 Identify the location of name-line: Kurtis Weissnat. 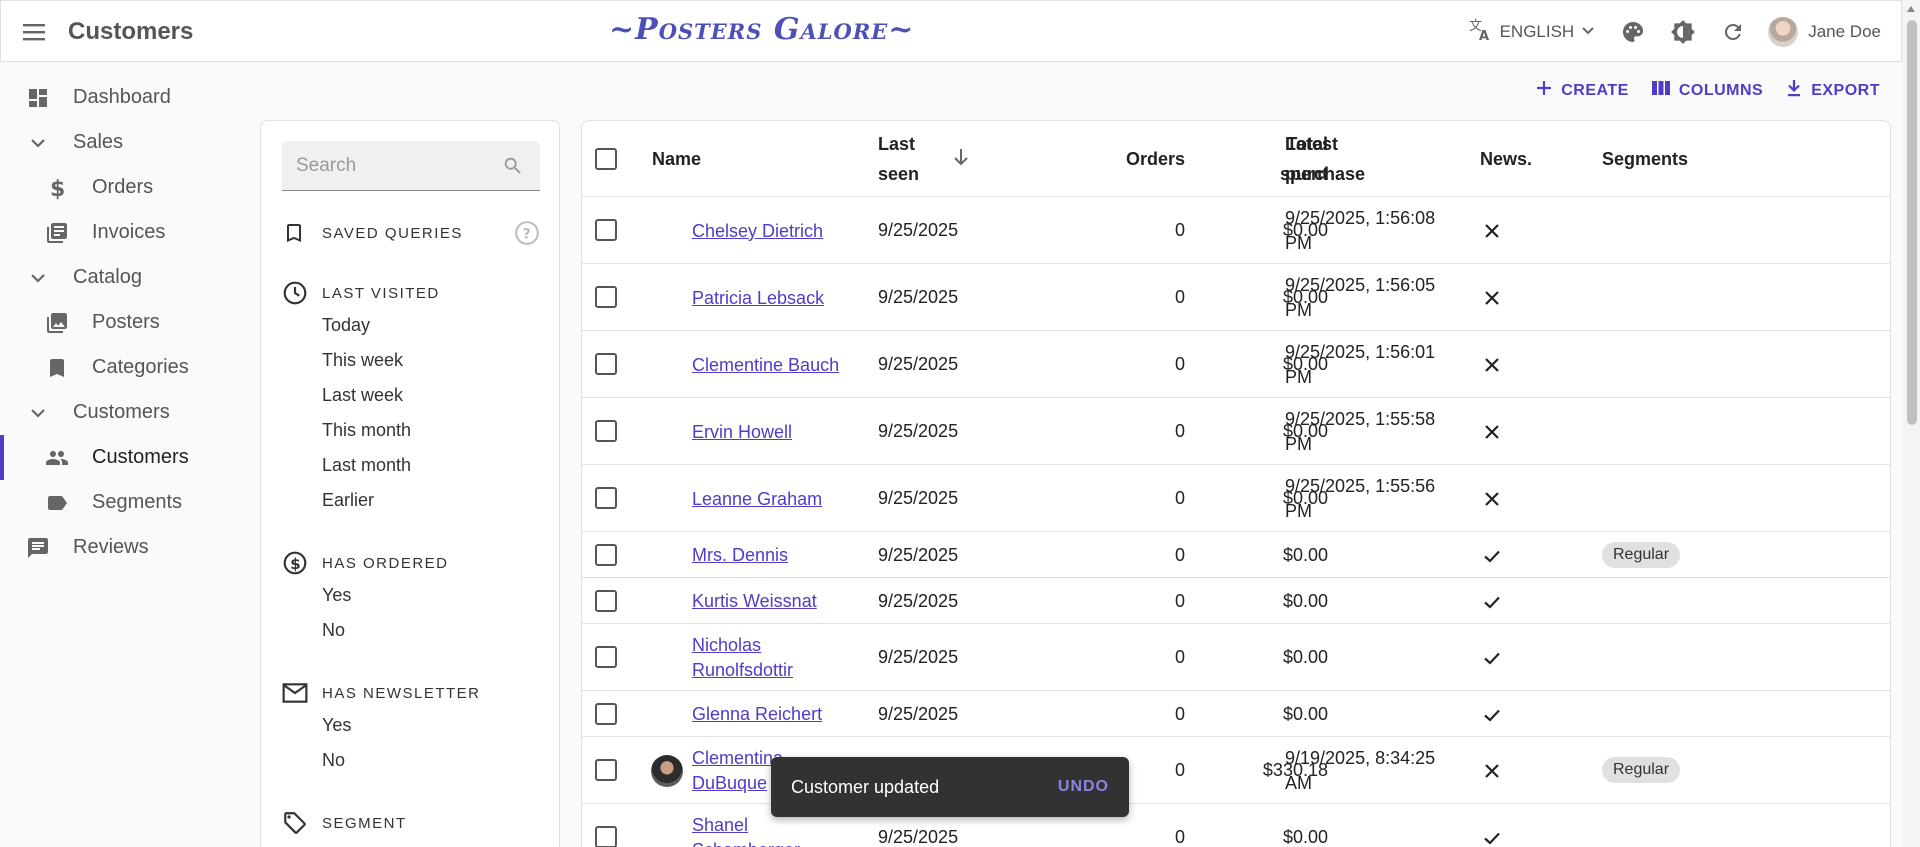
(754, 601).